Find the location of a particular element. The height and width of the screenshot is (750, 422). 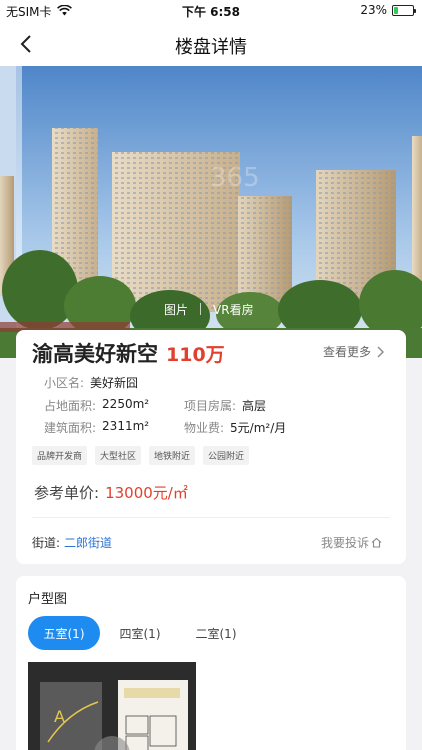

land-area-field: 占地面积: 2250m² is located at coordinates (96, 405).